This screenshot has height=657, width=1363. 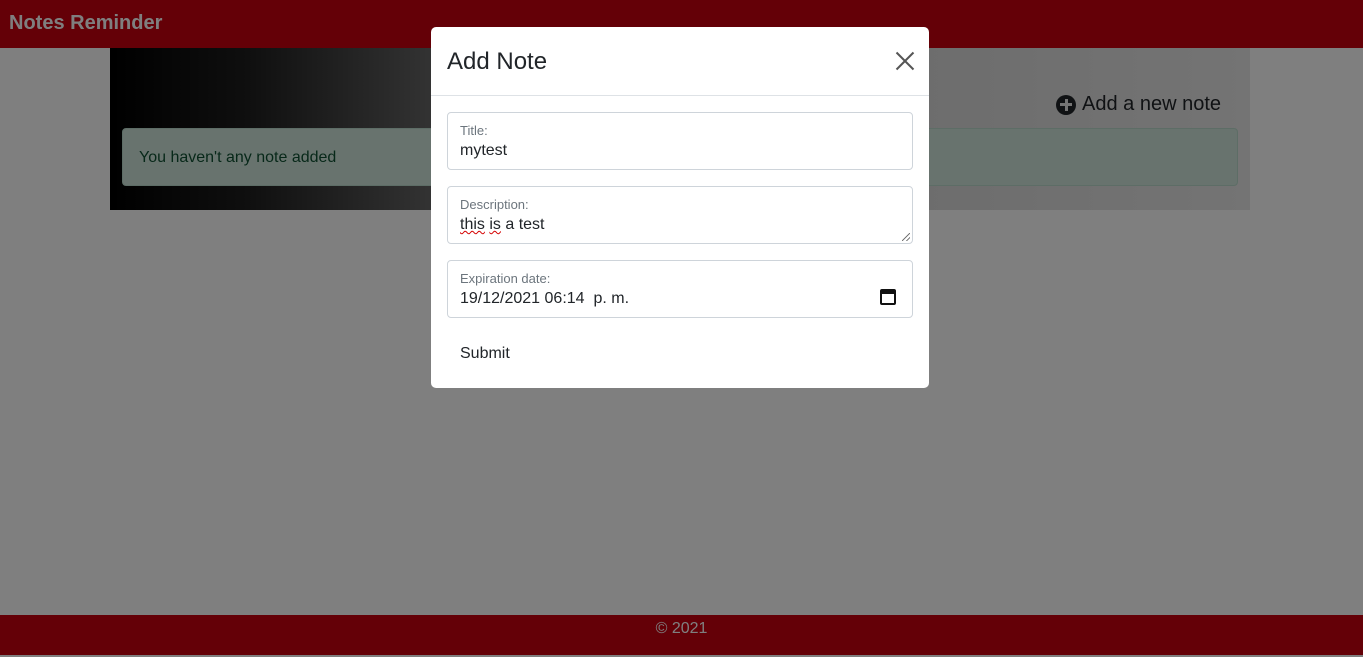 What do you see at coordinates (680, 141) in the screenshot?
I see `title-field: Title: mytest` at bounding box center [680, 141].